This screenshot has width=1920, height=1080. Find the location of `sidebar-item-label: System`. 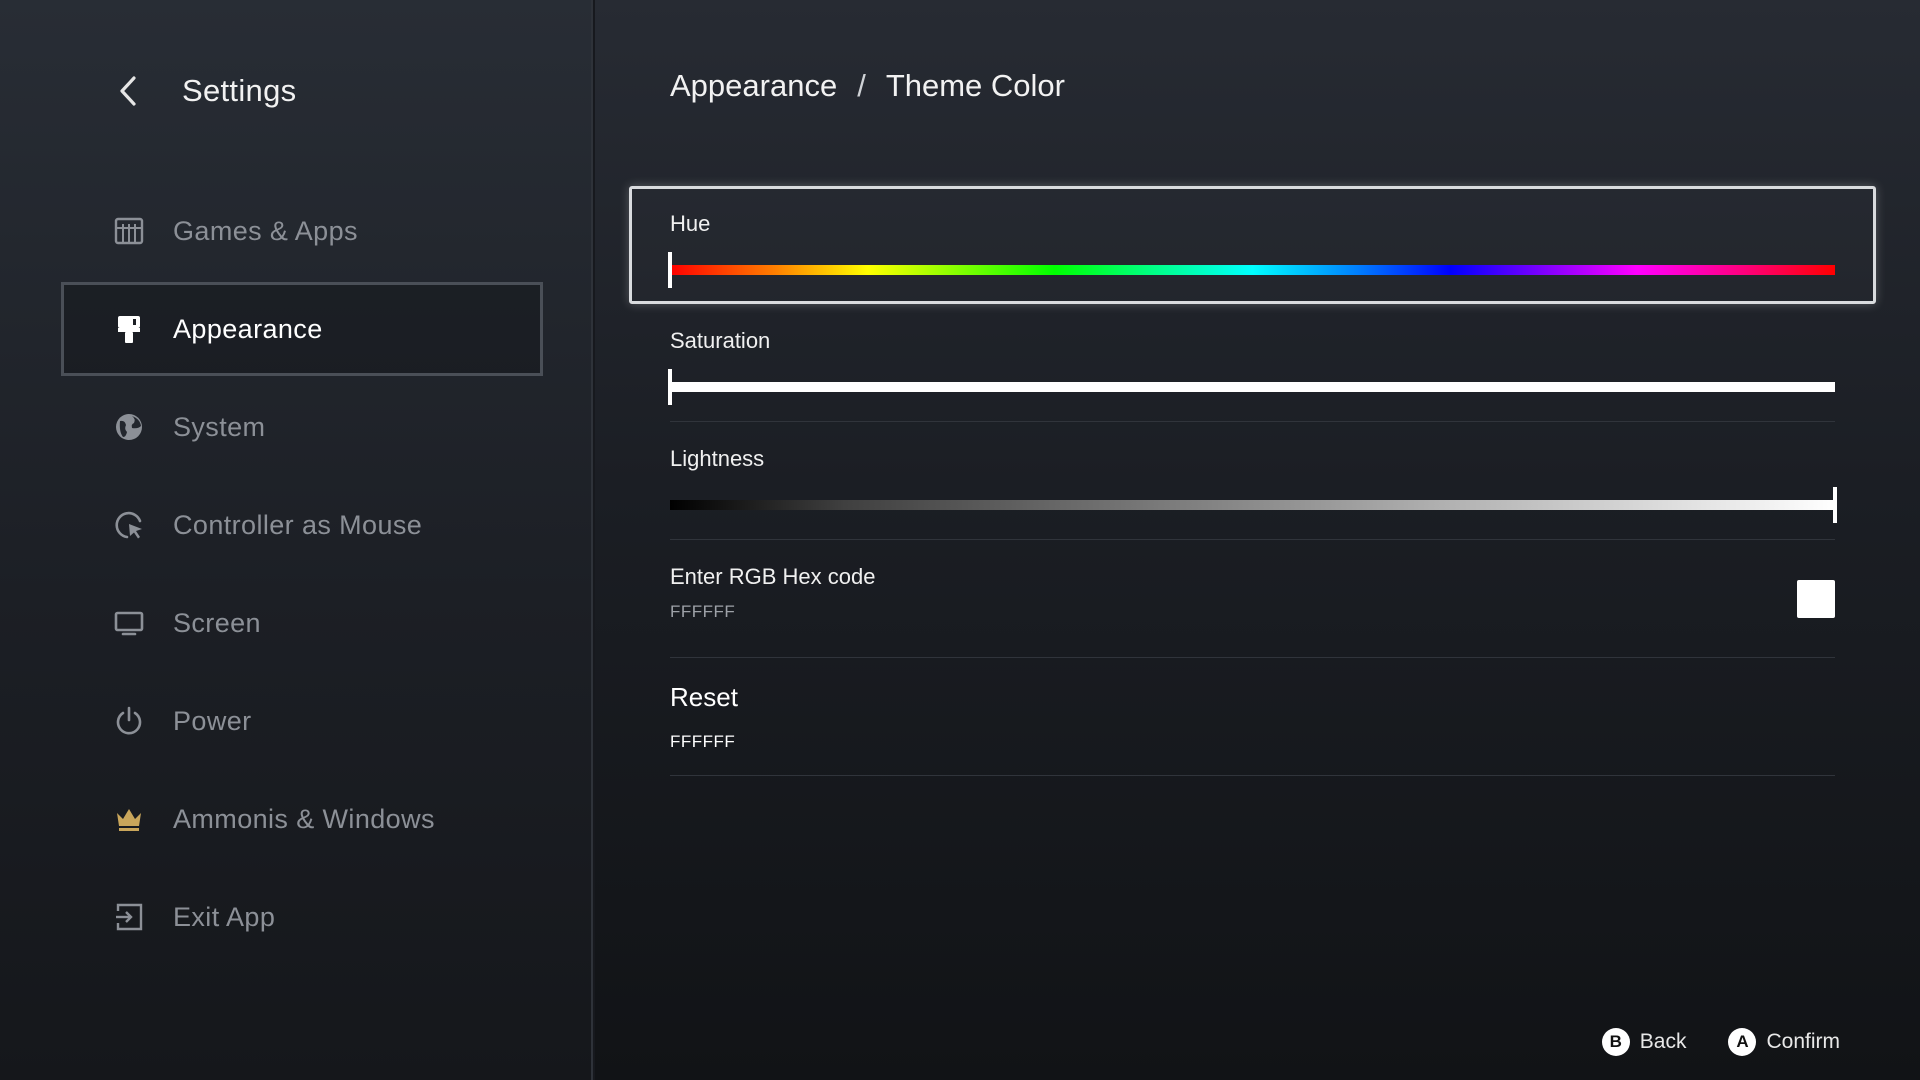

sidebar-item-label: System is located at coordinates (219, 426).